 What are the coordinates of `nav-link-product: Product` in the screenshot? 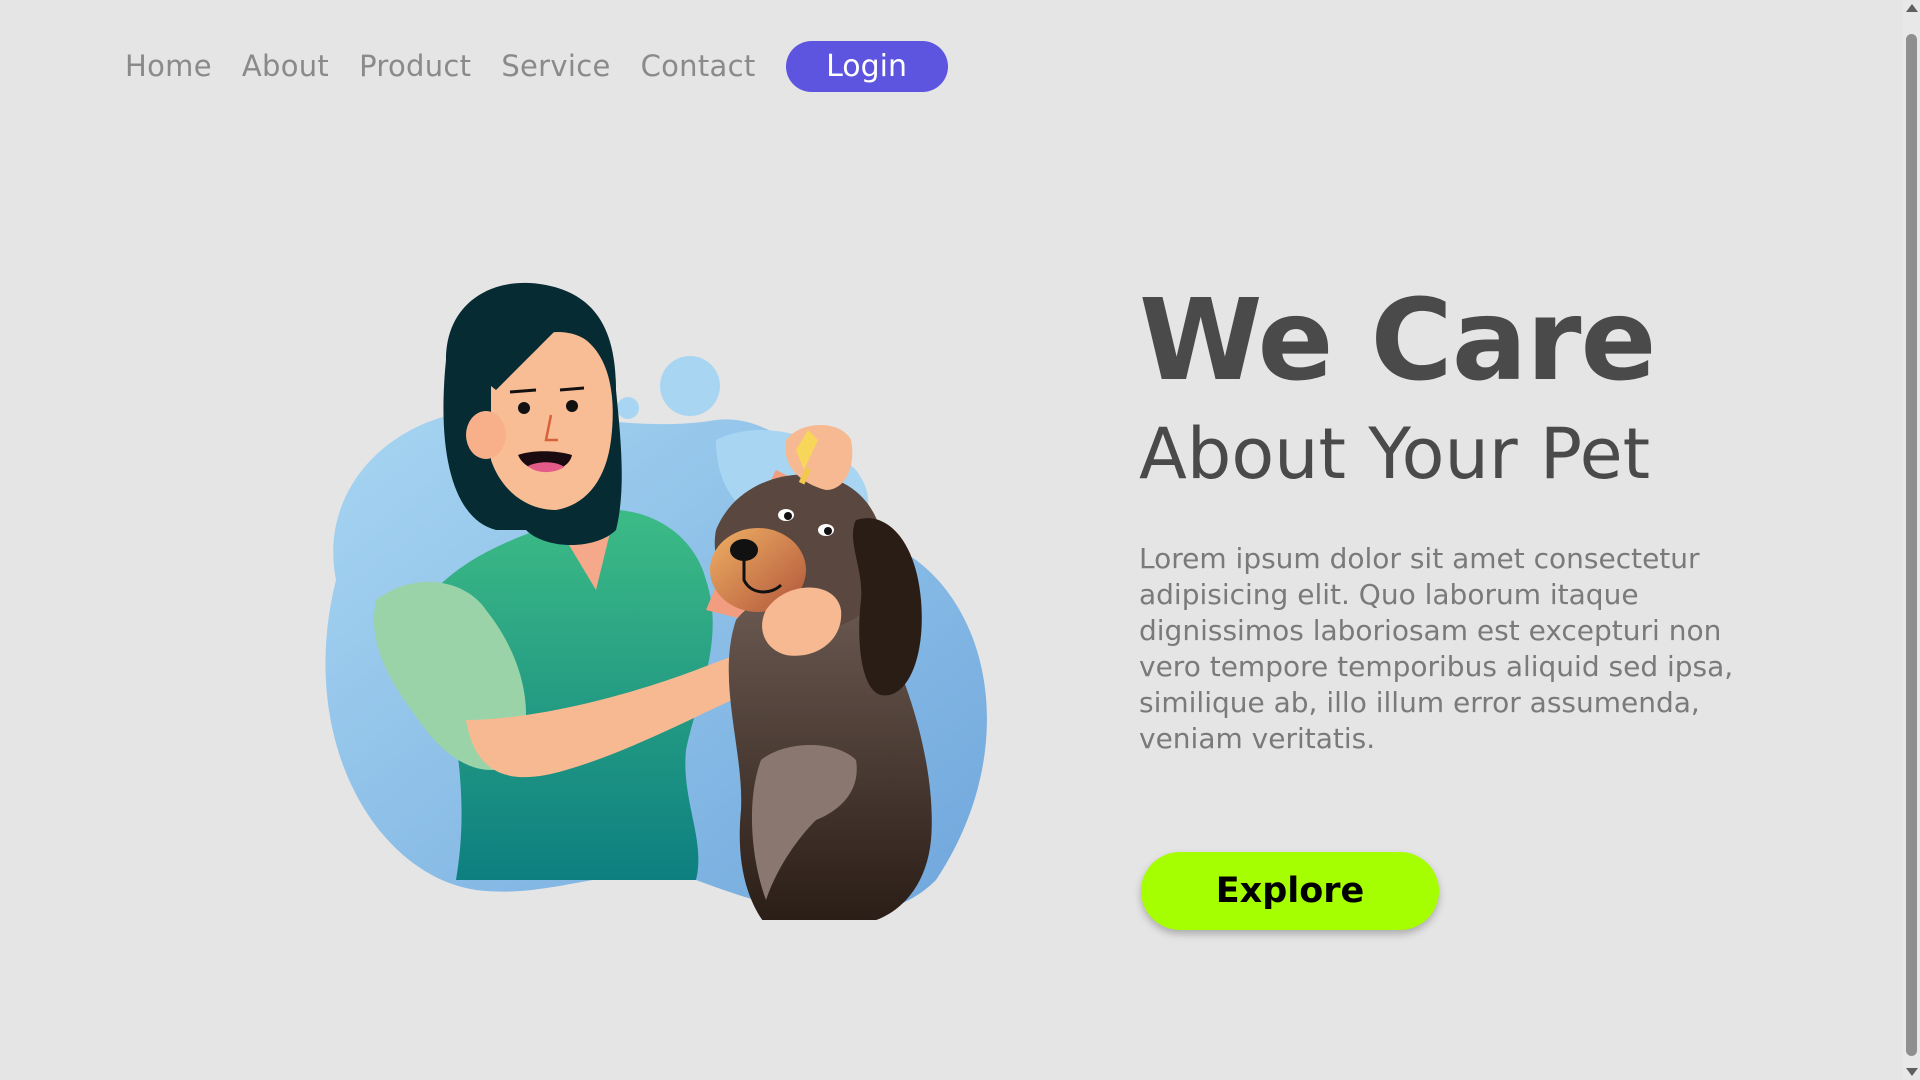 It's located at (415, 66).